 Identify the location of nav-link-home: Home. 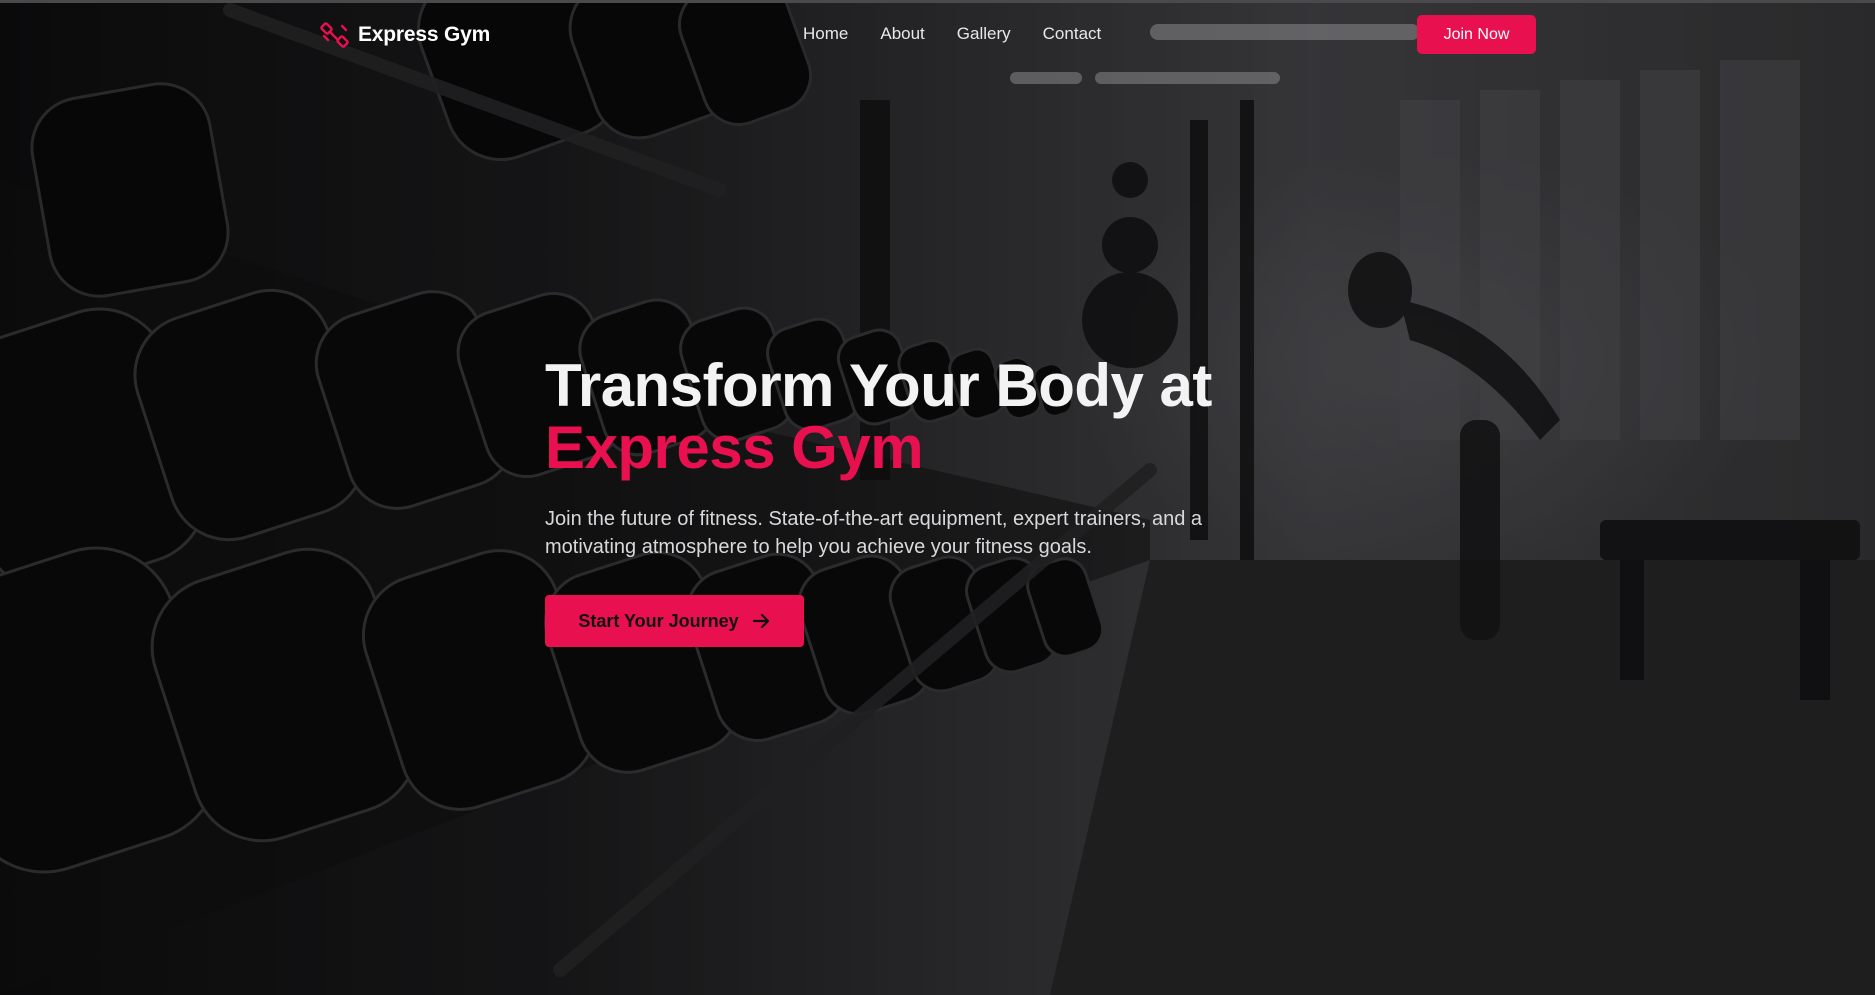
(825, 34).